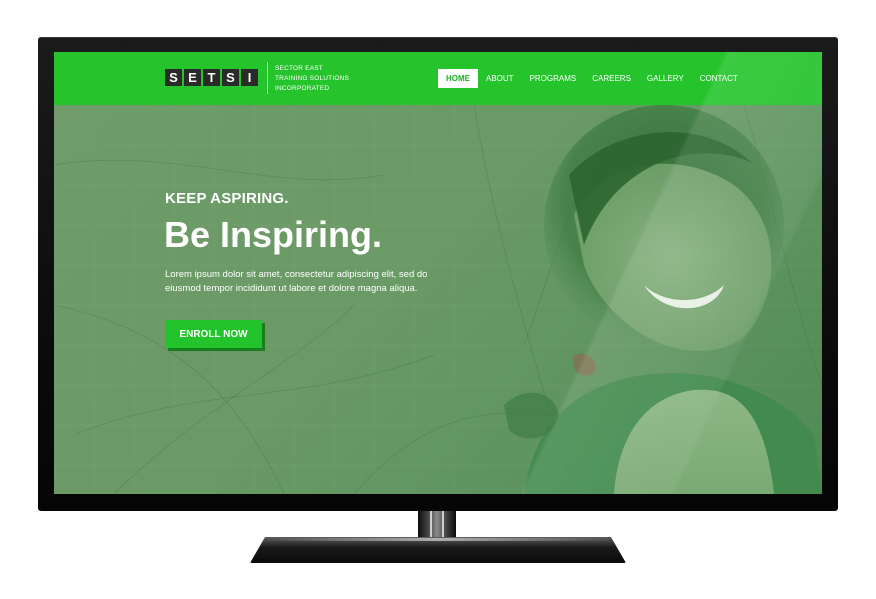 The width and height of the screenshot is (876, 599). I want to click on nav-item-careers: CAREERS, so click(611, 78).